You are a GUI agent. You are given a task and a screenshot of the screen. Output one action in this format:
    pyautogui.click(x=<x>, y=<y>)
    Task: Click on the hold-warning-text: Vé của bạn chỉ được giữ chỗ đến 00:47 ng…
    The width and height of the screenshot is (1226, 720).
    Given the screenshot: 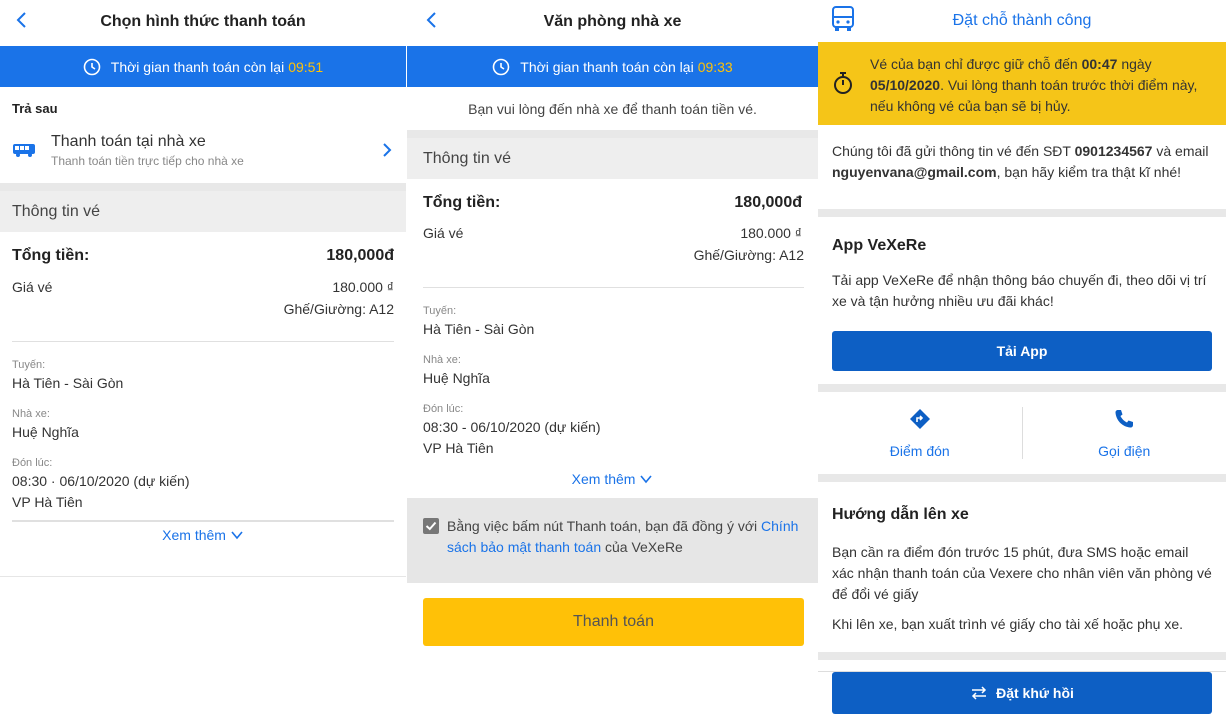 What is the action you would take?
    pyautogui.click(x=1041, y=89)
    